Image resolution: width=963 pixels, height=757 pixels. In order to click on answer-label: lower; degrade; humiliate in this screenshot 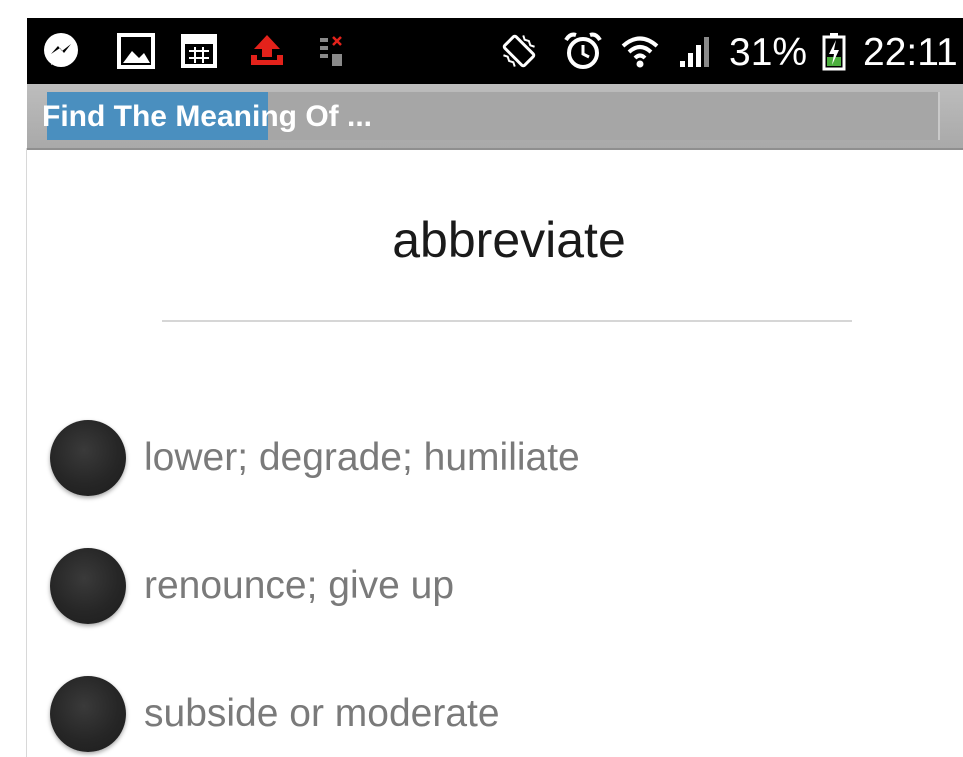, I will do `click(362, 458)`.